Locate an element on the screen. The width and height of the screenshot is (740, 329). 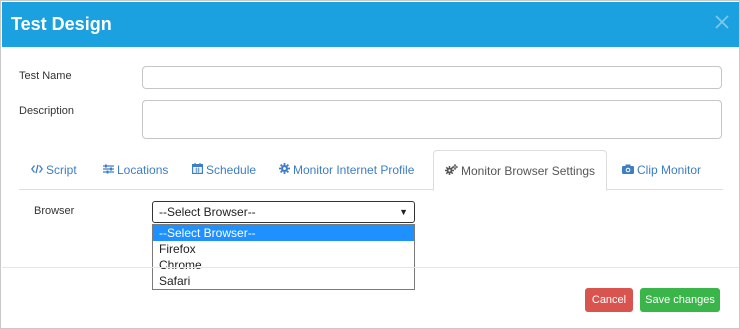
tab-label: Monitor Internet Profile is located at coordinates (354, 170).